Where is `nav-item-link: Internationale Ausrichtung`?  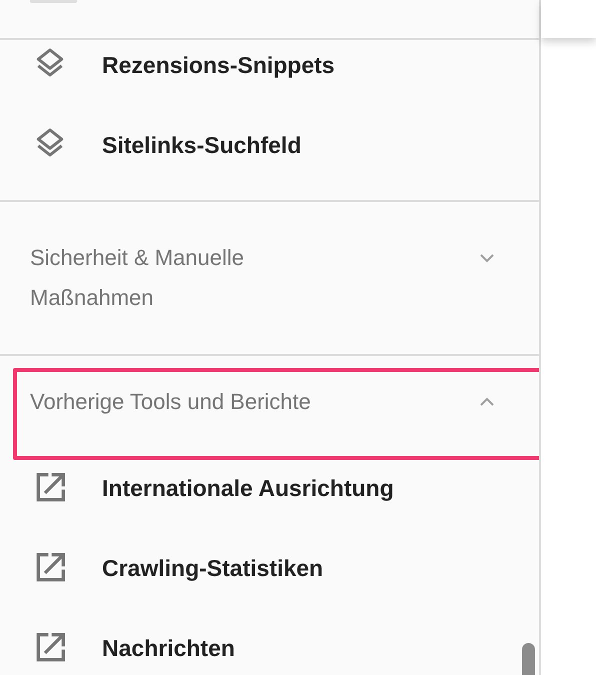 nav-item-link: Internationale Ausrichtung is located at coordinates (248, 488).